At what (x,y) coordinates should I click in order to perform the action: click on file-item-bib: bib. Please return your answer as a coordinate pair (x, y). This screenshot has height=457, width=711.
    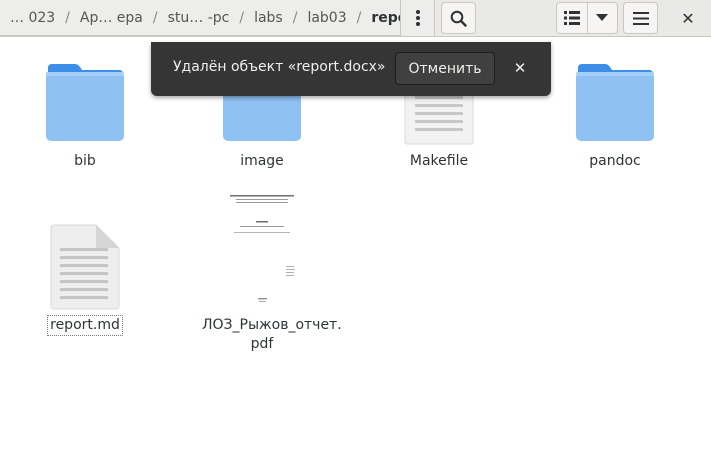
    Looking at the image, I should click on (85, 116).